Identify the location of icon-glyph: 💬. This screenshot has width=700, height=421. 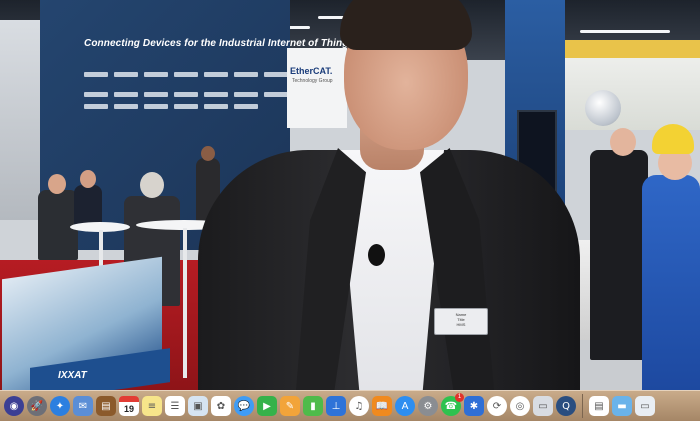
(244, 406).